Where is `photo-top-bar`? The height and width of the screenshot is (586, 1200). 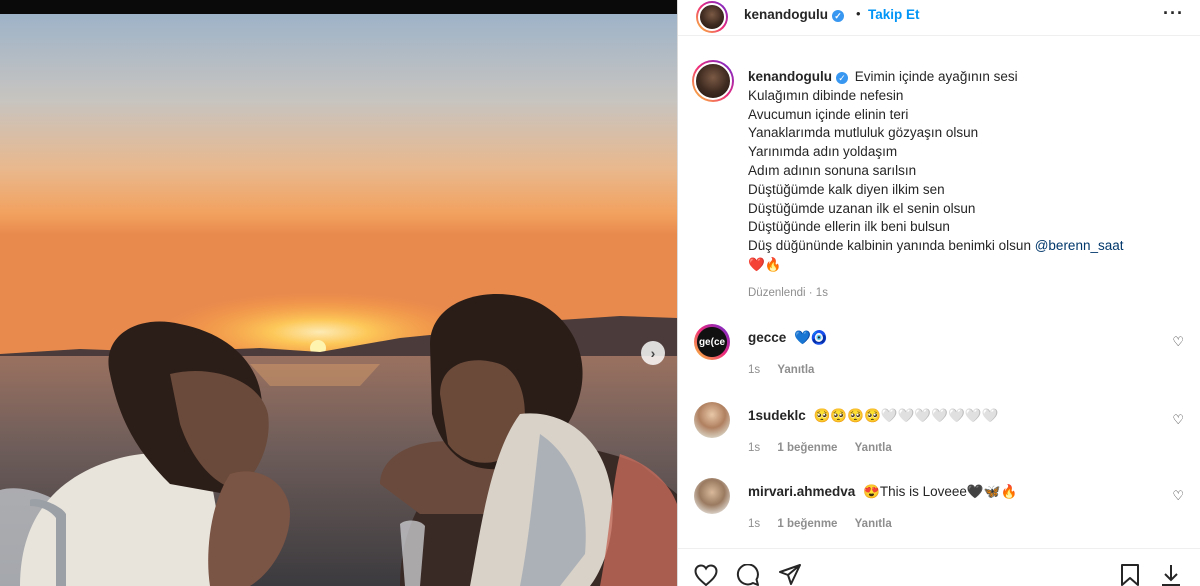
photo-top-bar is located at coordinates (338, 7).